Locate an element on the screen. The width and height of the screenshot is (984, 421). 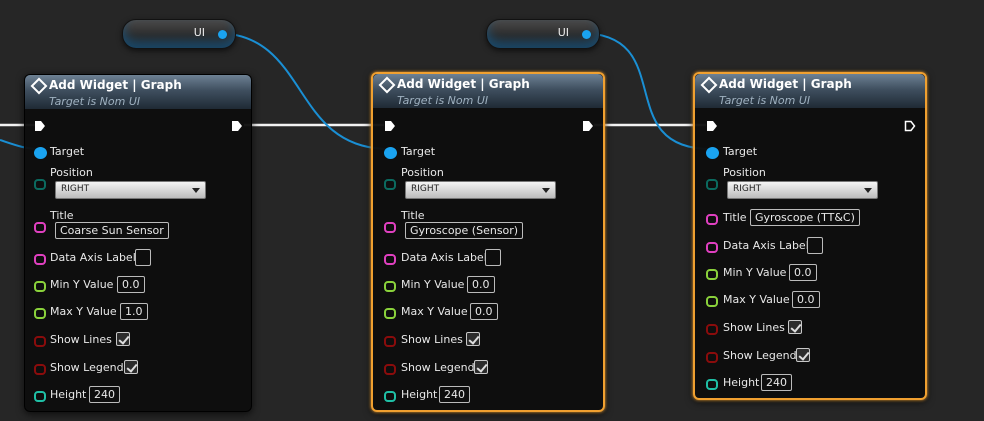
title-input: Coarse Sun Sensor is located at coordinates (112, 230).